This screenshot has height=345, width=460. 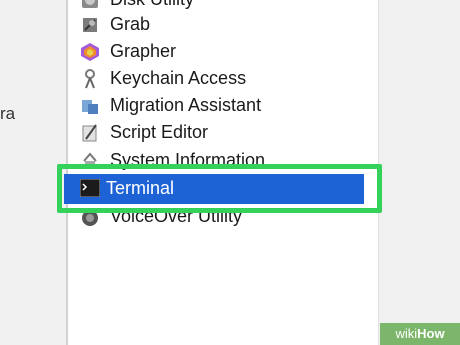 What do you see at coordinates (406, 333) in the screenshot?
I see `watermark-prefix: wiki` at bounding box center [406, 333].